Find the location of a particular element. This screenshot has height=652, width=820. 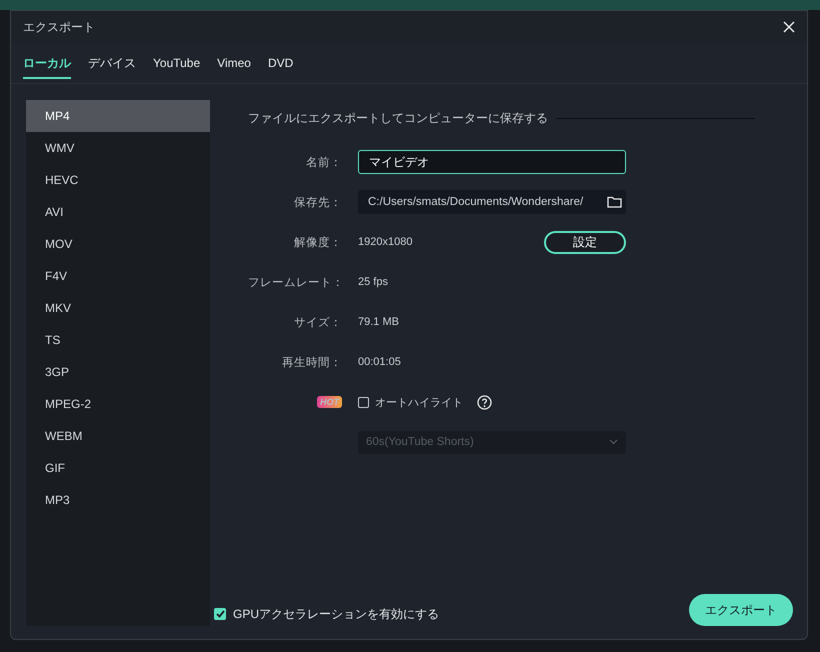

path-field: C:/Users/smats/Documents/Wondershare/ is located at coordinates (492, 202).